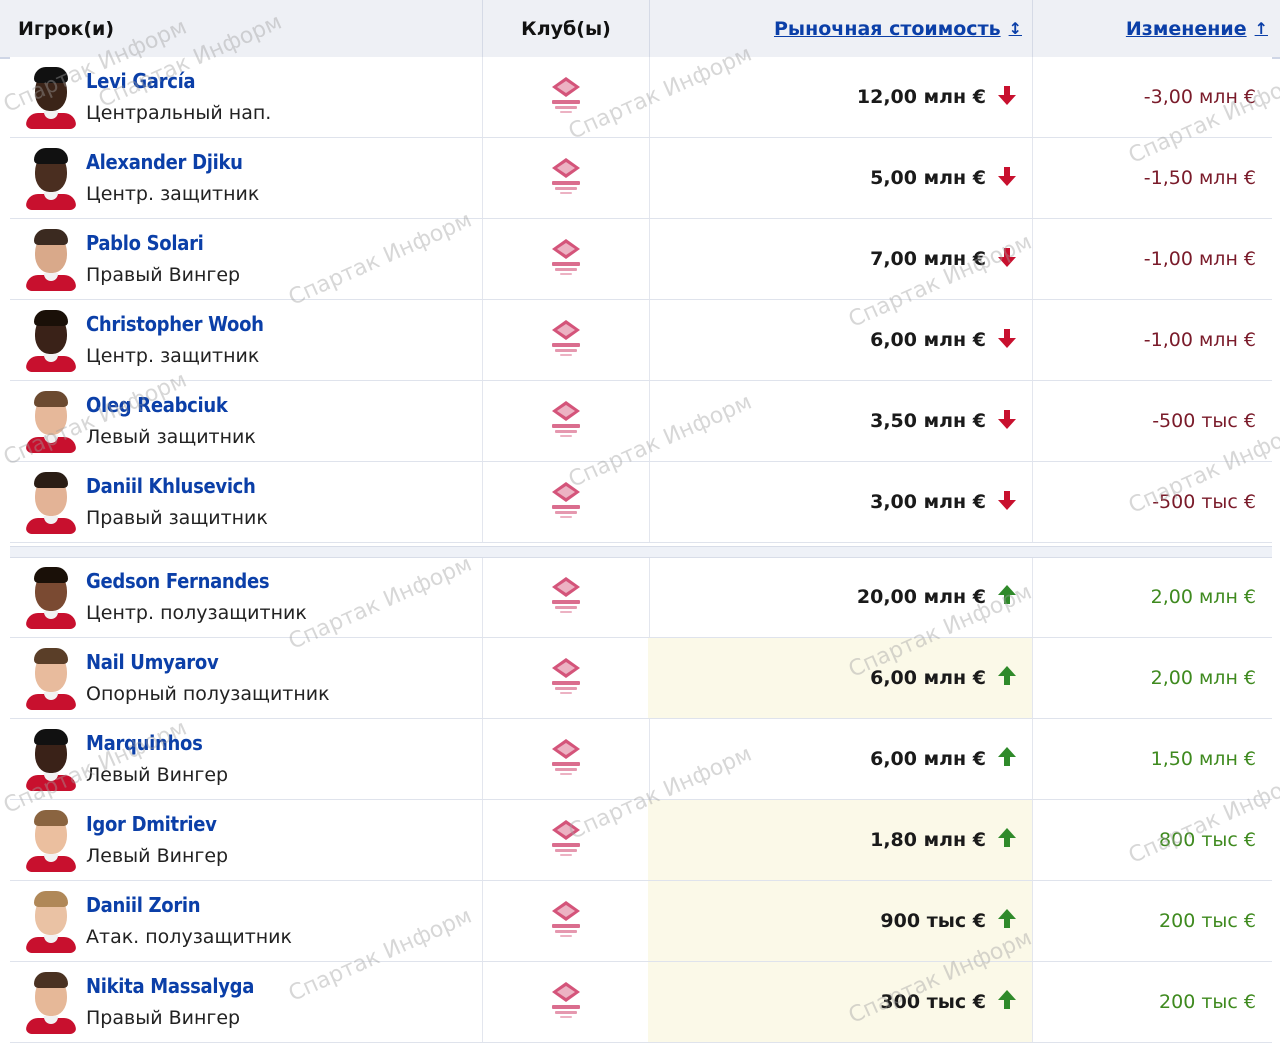  Describe the element at coordinates (145, 243) in the screenshot. I see `player-name-link: Pablo Solari` at that location.